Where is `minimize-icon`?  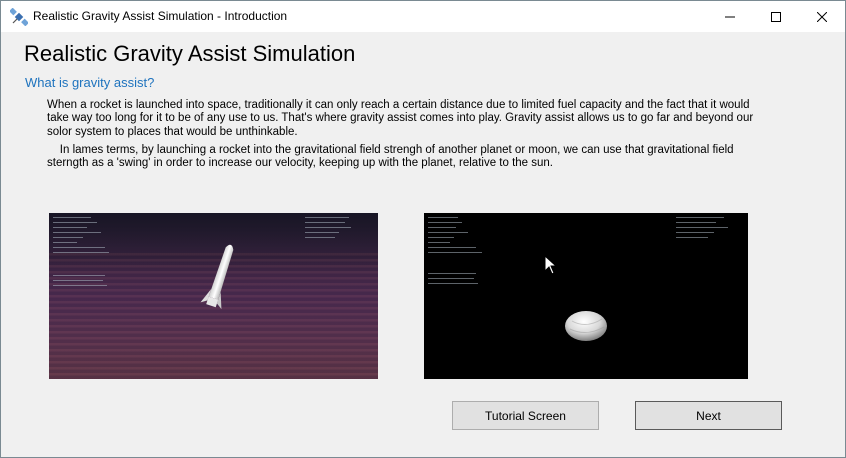 minimize-icon is located at coordinates (730, 16).